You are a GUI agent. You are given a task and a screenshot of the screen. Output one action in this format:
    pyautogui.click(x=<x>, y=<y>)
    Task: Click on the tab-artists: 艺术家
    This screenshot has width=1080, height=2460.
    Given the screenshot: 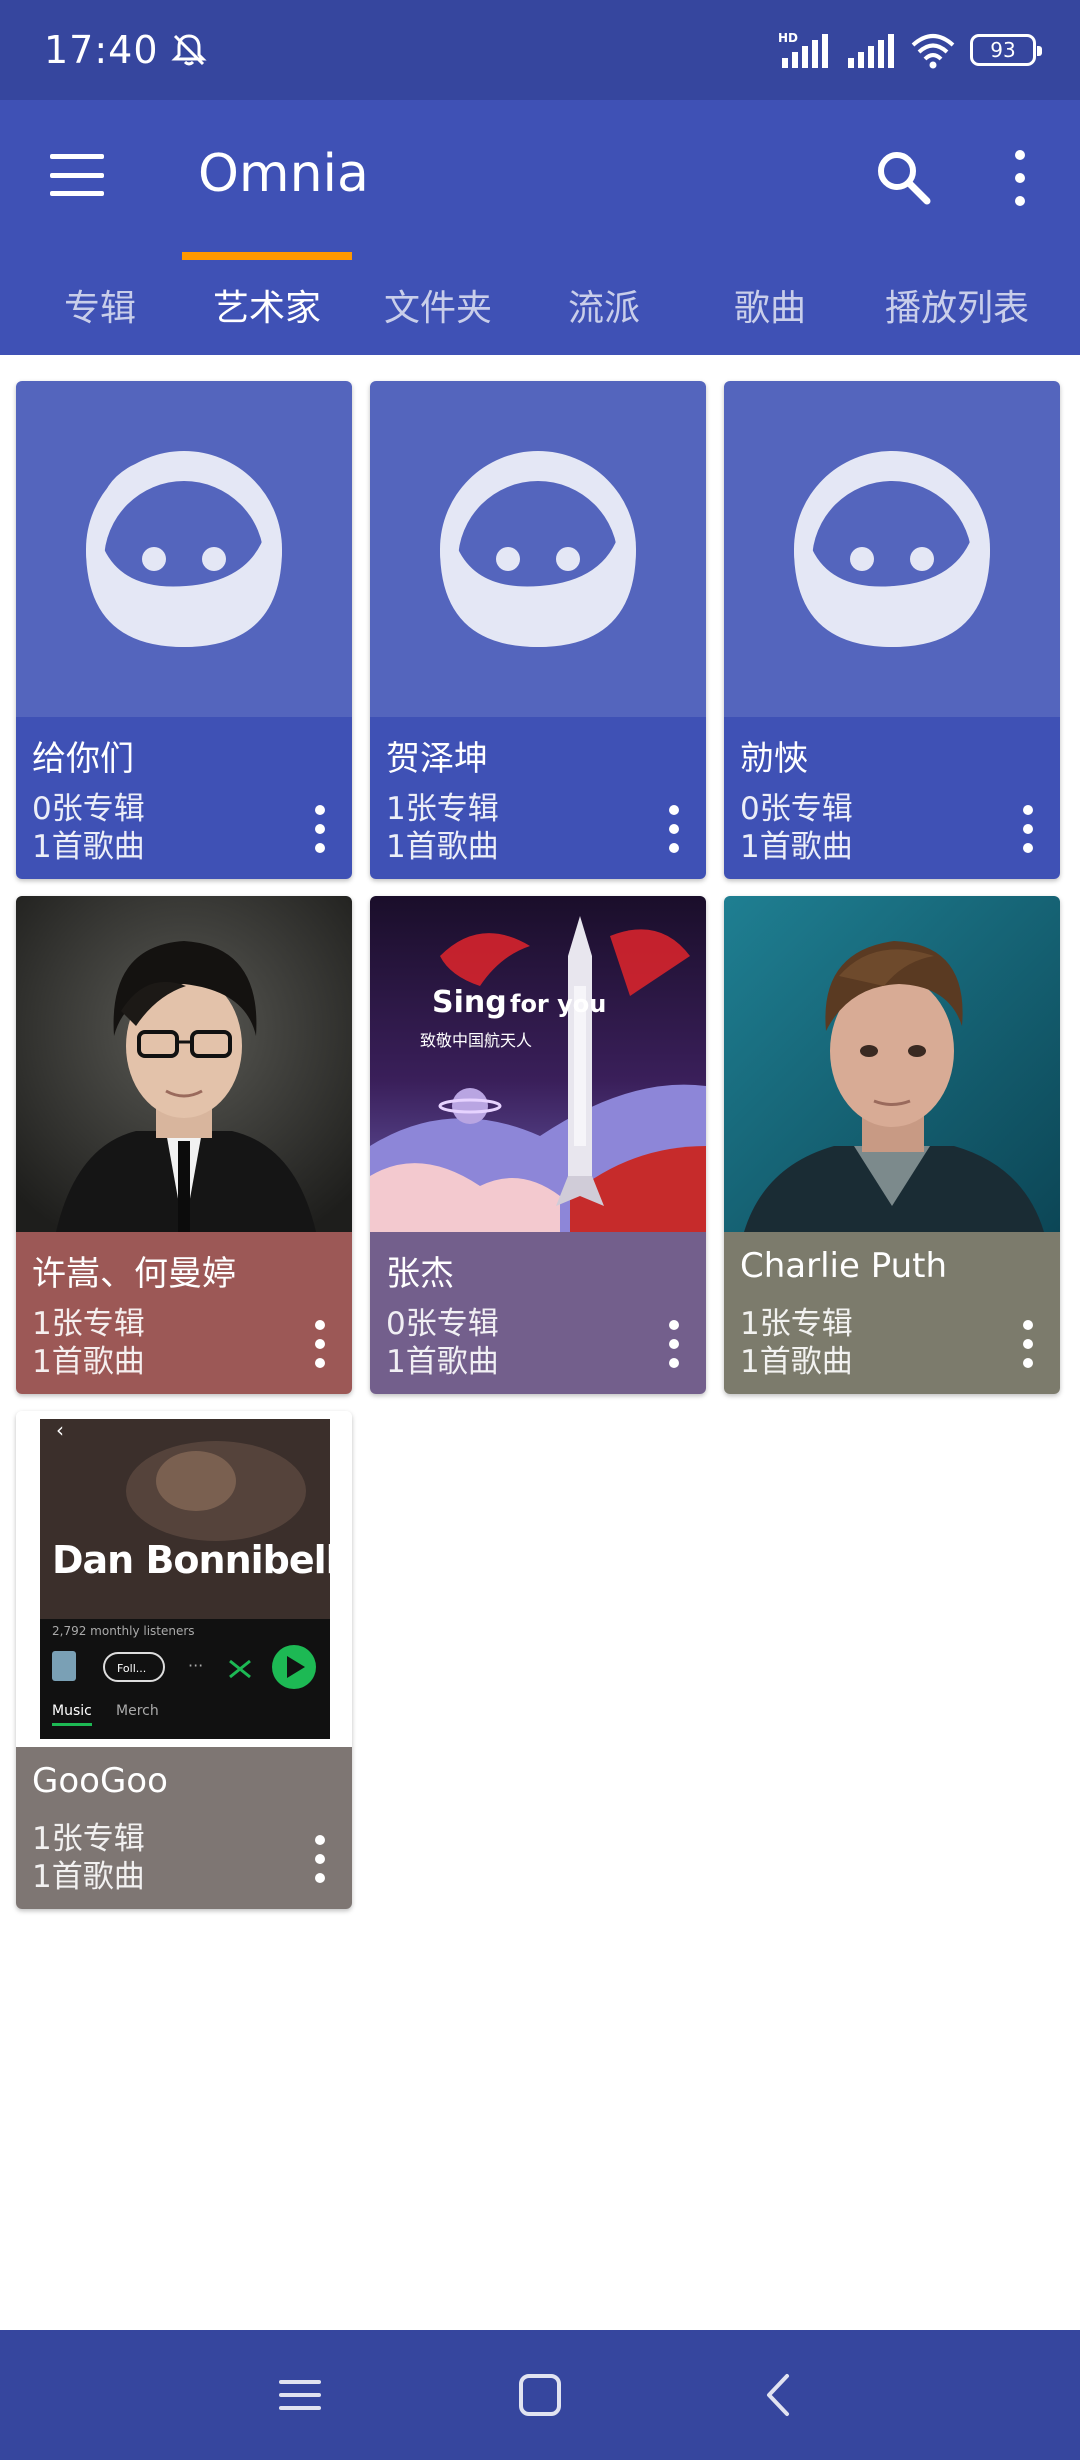 What is the action you would take?
    pyautogui.click(x=267, y=305)
    